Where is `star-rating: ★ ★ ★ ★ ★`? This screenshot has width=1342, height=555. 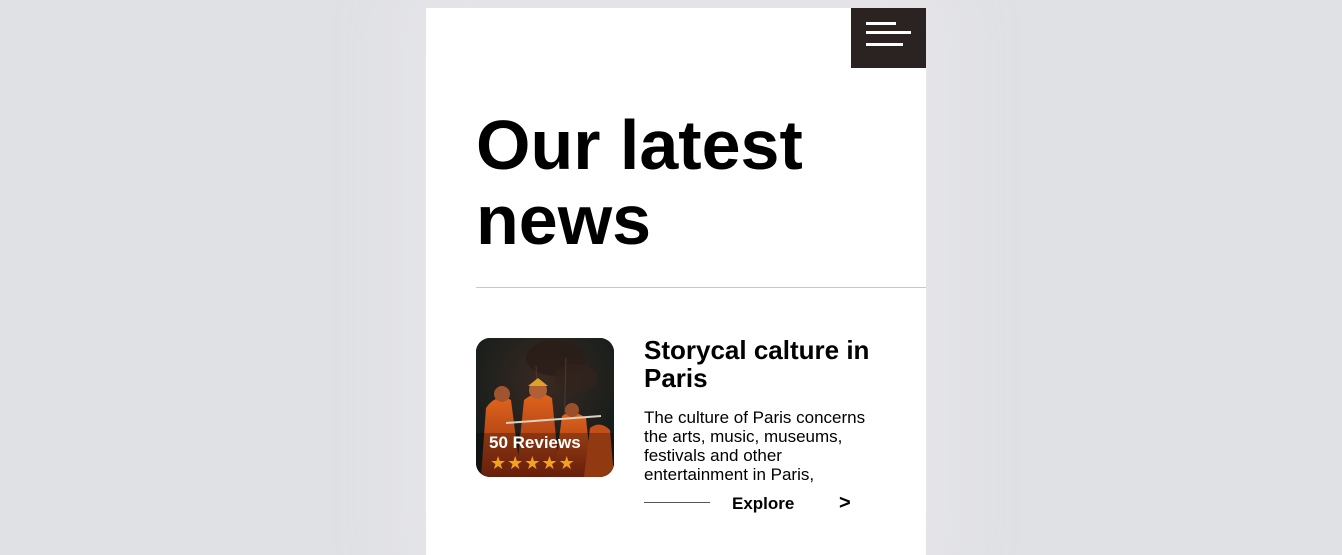
star-rating: ★ ★ ★ ★ ★ is located at coordinates (532, 464).